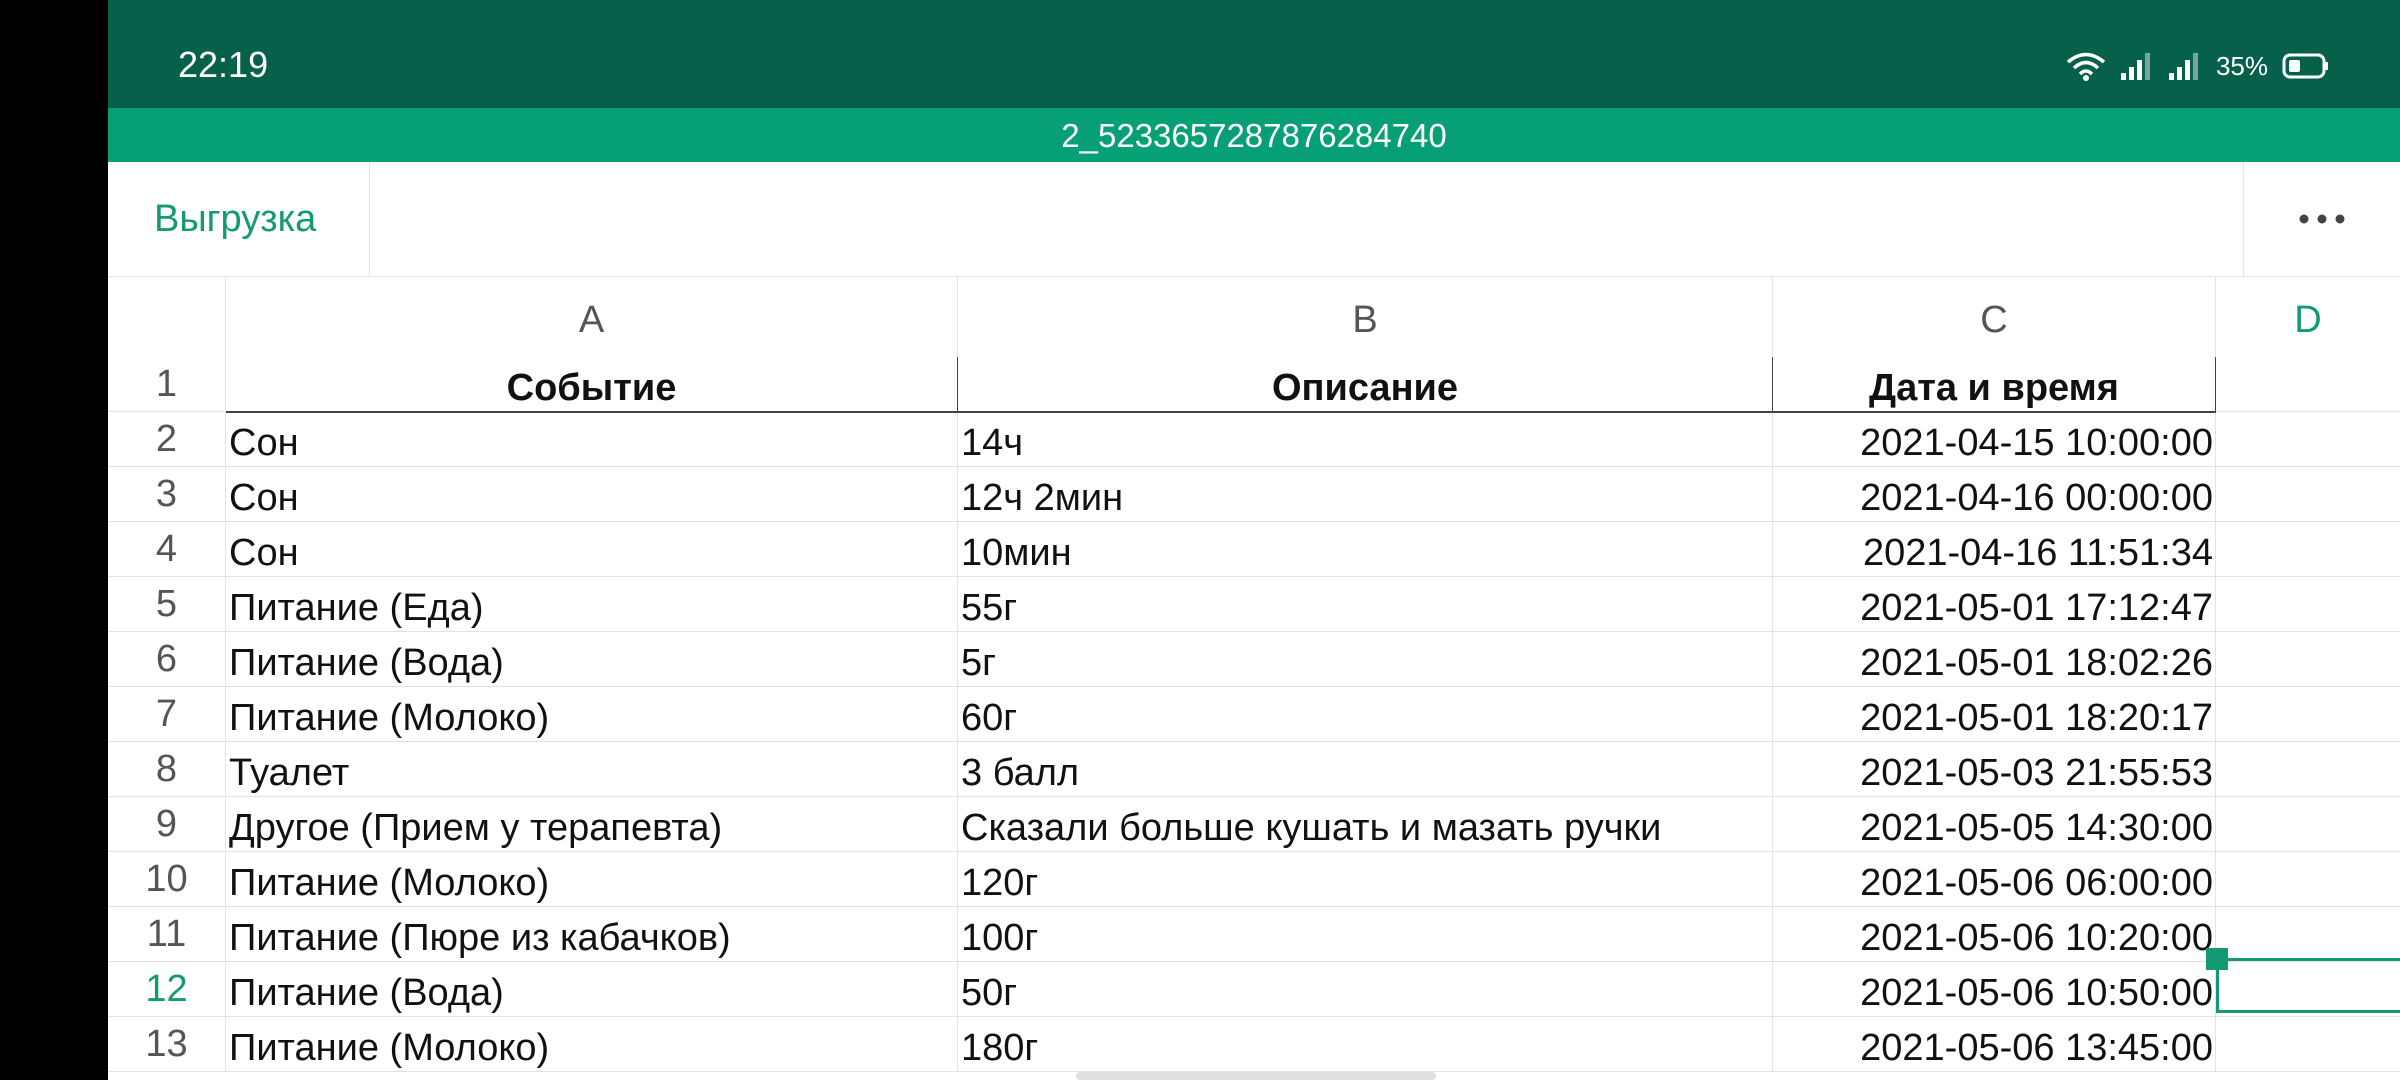 The height and width of the screenshot is (1080, 2400). I want to click on header-divider, so click(1221, 412).